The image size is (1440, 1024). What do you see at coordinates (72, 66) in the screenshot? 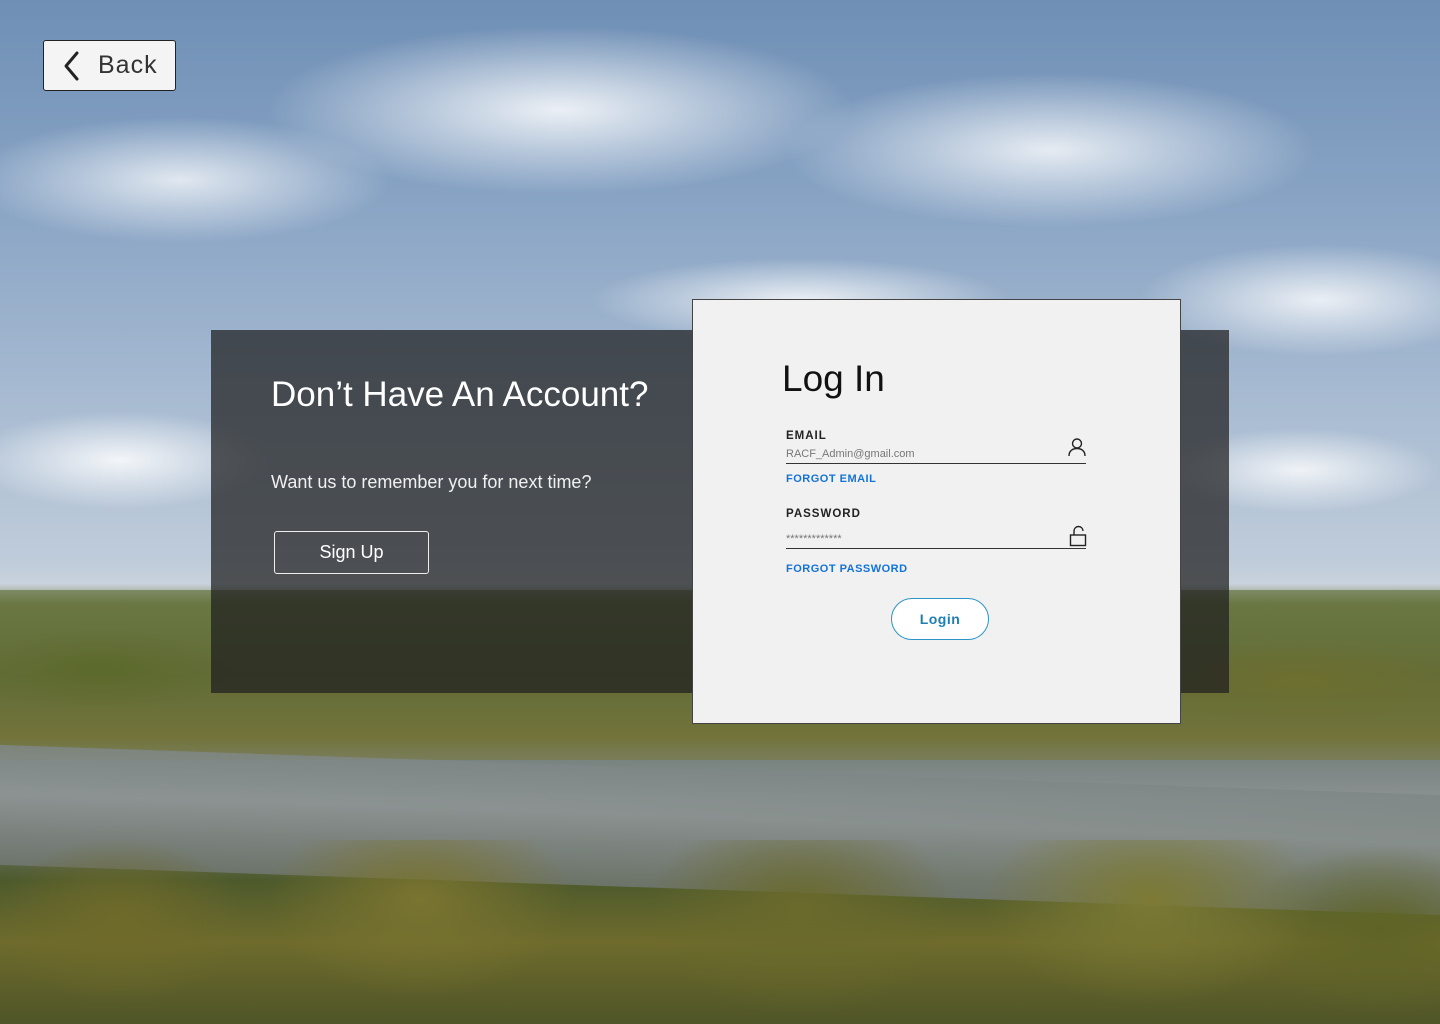
I see `chevron-left-icon` at bounding box center [72, 66].